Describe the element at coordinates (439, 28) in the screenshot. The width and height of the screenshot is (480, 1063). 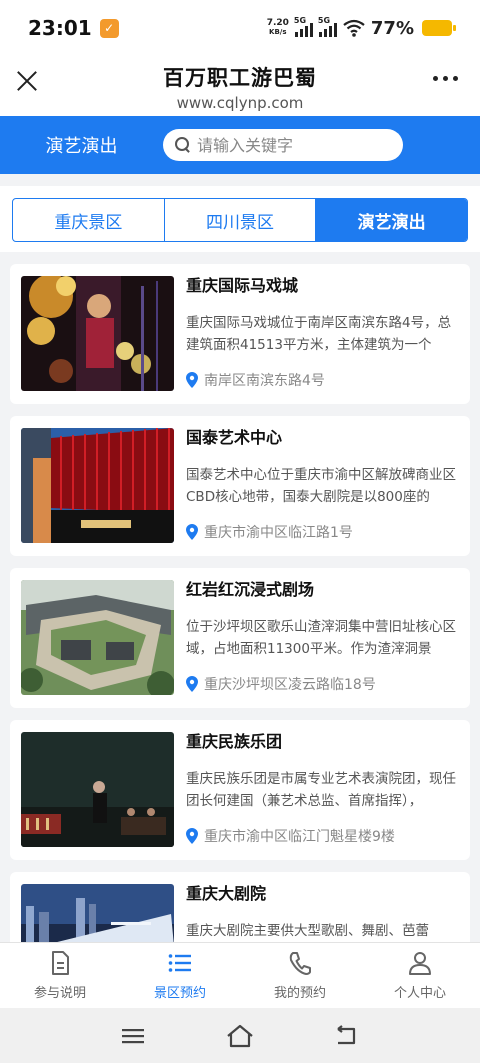
I see `battery-icon` at that location.